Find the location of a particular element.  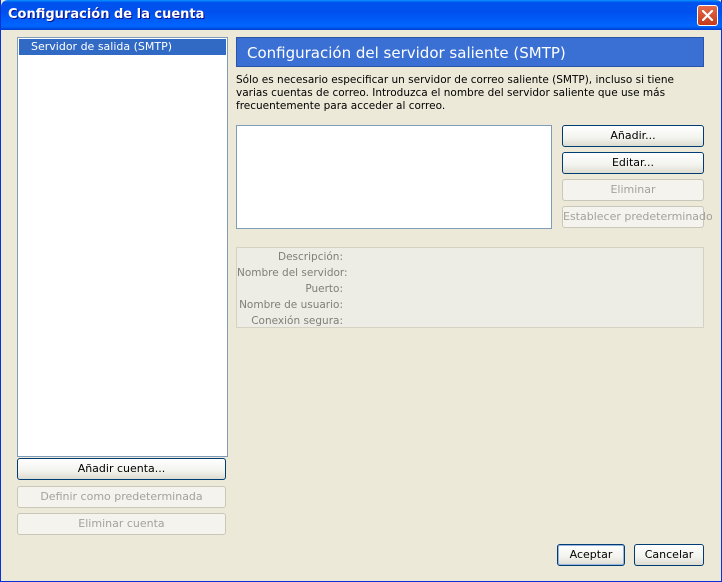

set-default-account-button: Definir como predeterminada is located at coordinates (121, 497).